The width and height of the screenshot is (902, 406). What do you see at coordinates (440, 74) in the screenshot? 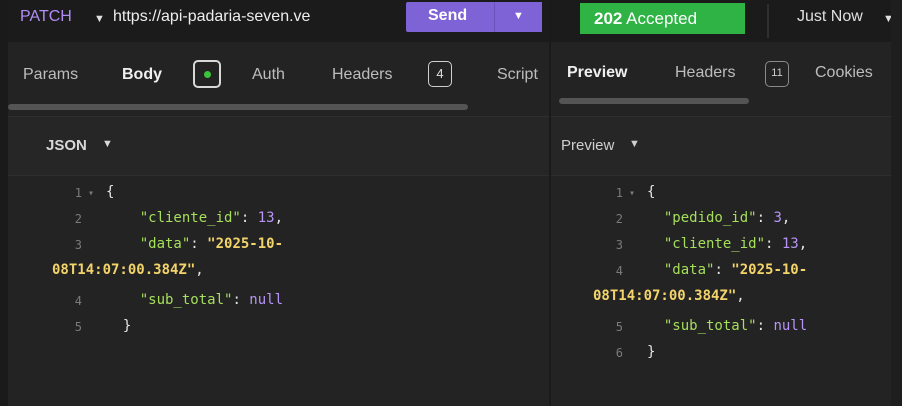
I see `headers-count-badge: 4` at bounding box center [440, 74].